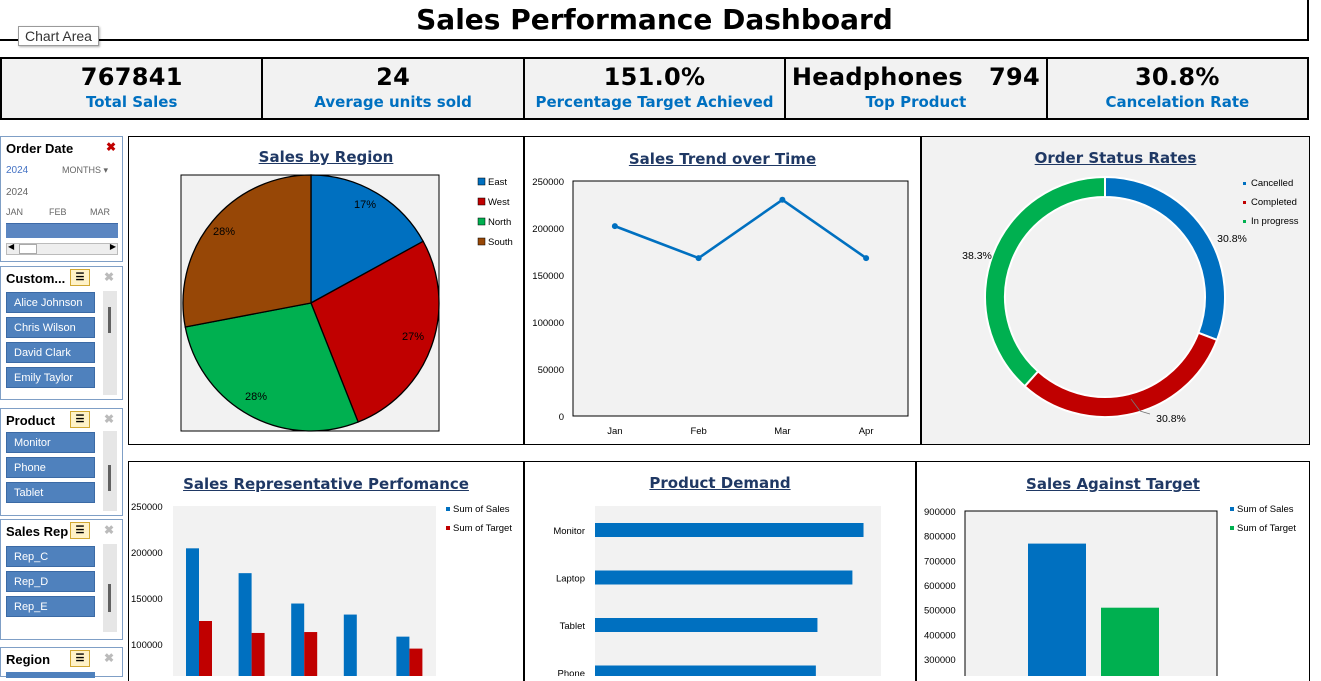 This screenshot has height=681, width=1321. What do you see at coordinates (940, 635) in the screenshot?
I see `y-tick-label: 400000` at bounding box center [940, 635].